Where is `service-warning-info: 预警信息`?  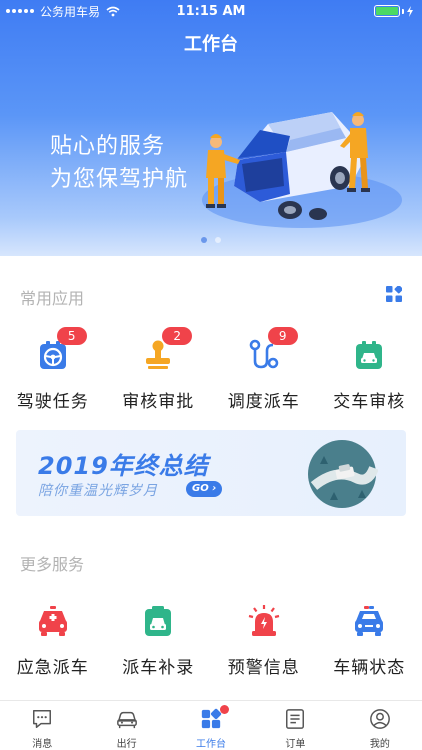
service-warning-info: 预警信息 is located at coordinates (264, 641).